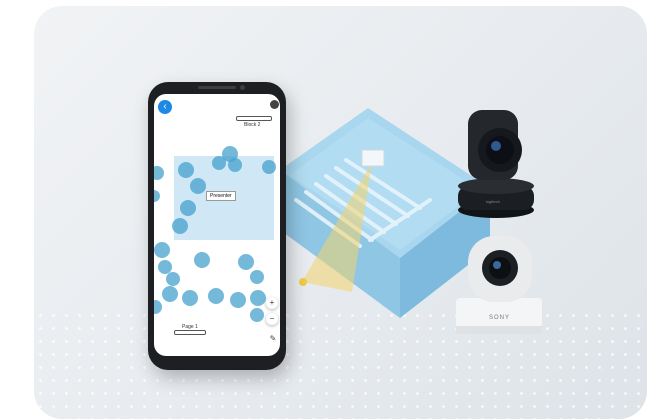  Describe the element at coordinates (252, 125) in the screenshot. I see `stage-label-top: Block 2` at that location.